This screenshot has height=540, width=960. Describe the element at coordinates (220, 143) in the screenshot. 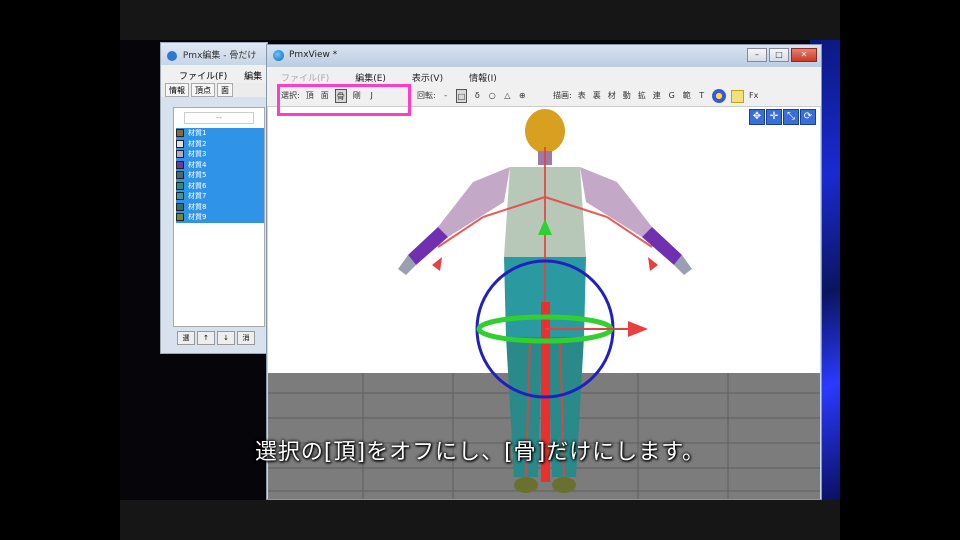

I see `list-item: 材質2` at that location.